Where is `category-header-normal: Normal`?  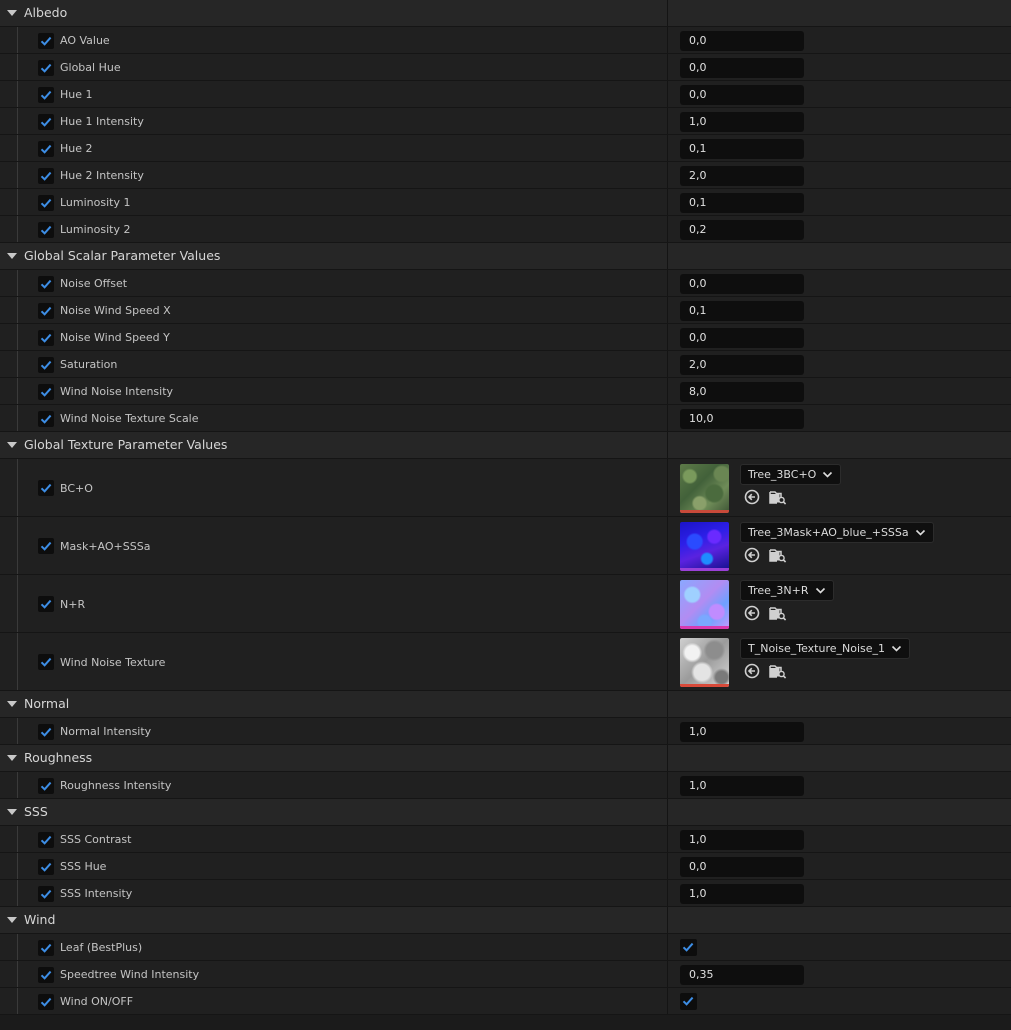 category-header-normal: Normal is located at coordinates (505, 704).